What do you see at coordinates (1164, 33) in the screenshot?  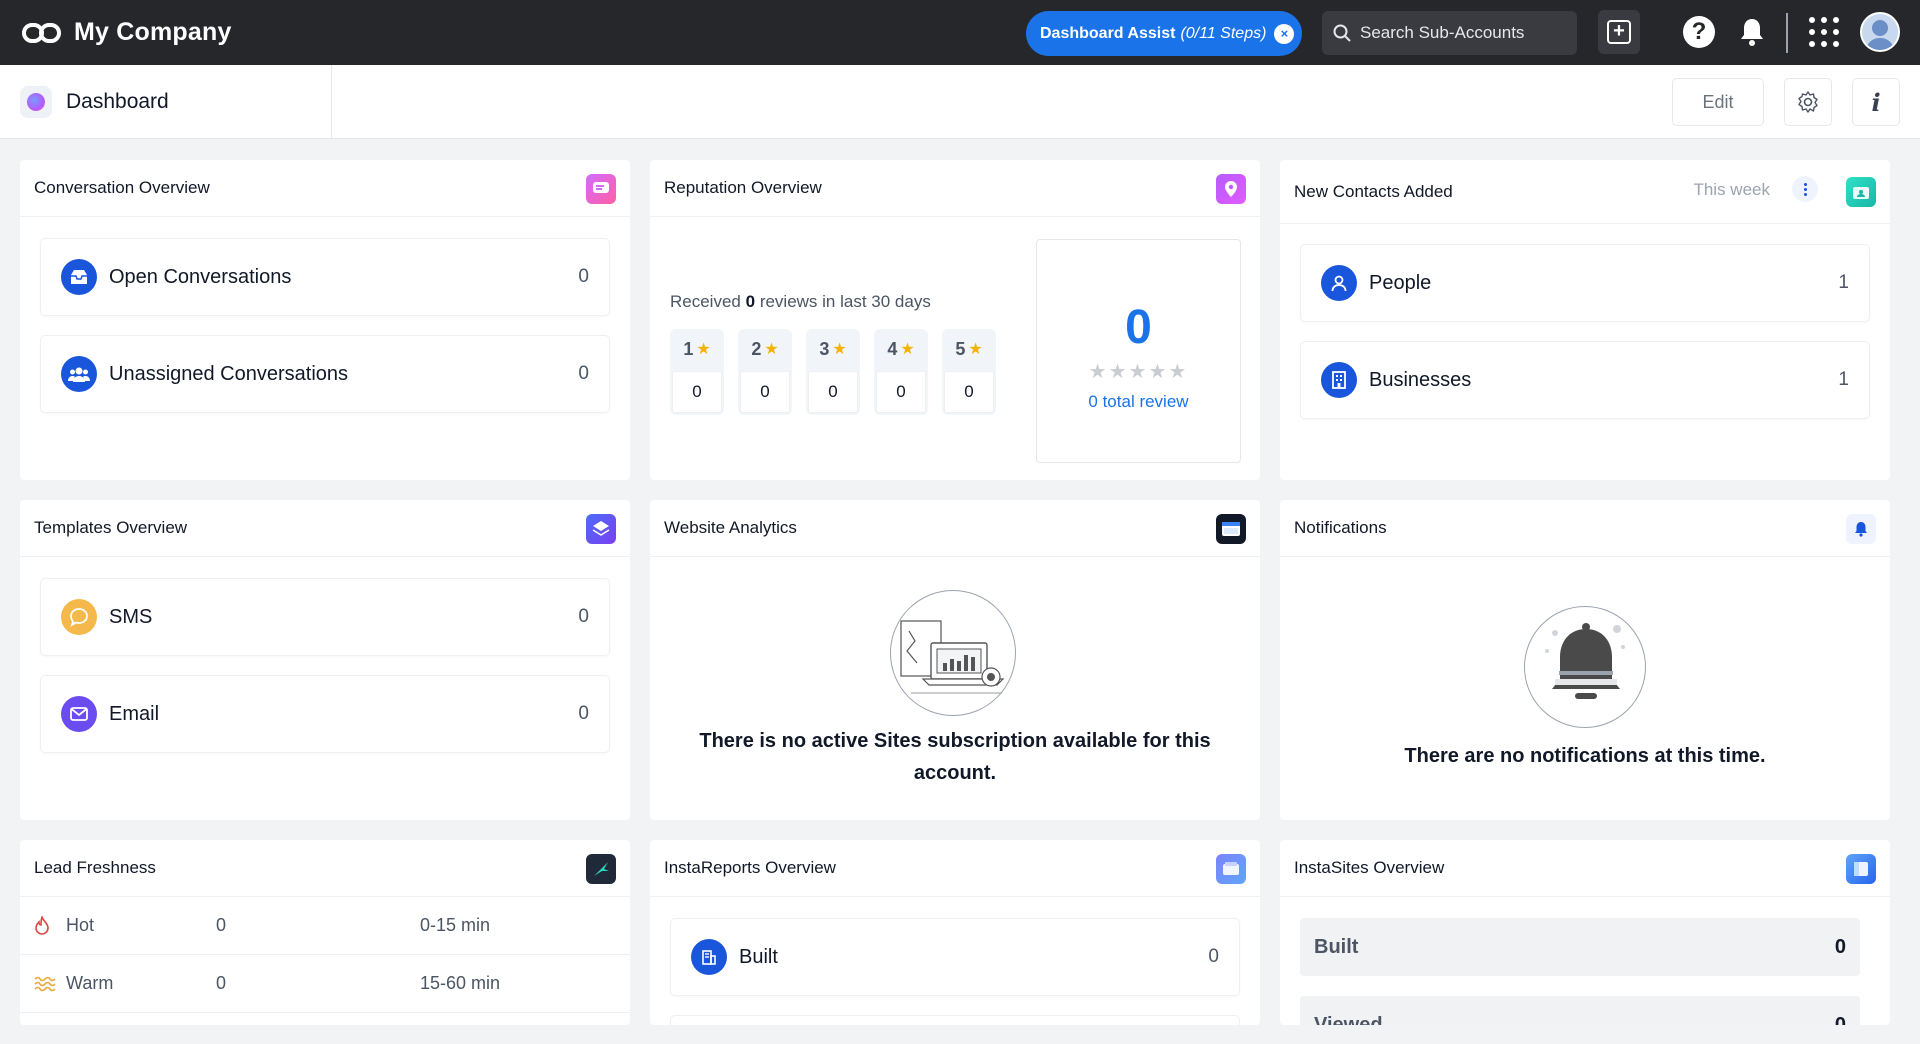 I see `dashboard-assist-button: Dashboard Assist (0/11 Steps) ×` at bounding box center [1164, 33].